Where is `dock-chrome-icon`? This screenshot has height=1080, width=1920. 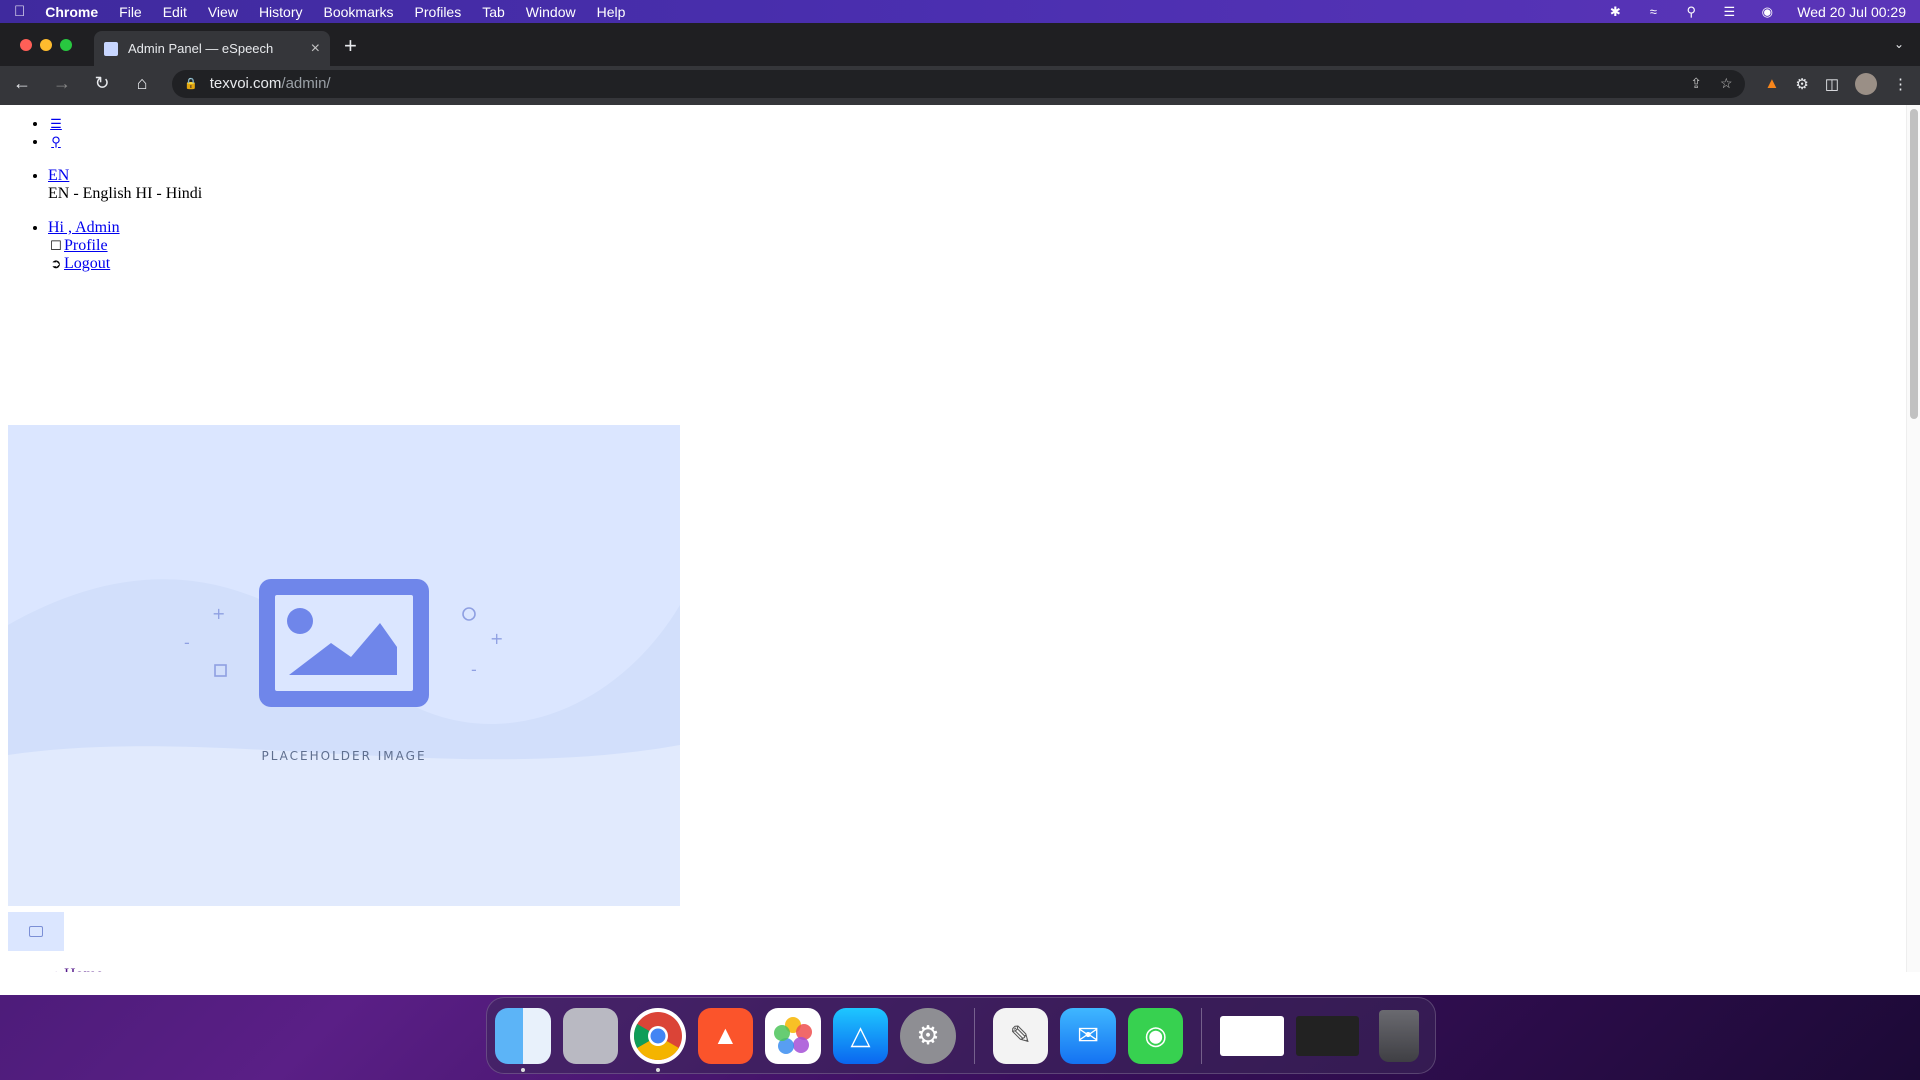
dock-chrome-icon is located at coordinates (658, 1039).